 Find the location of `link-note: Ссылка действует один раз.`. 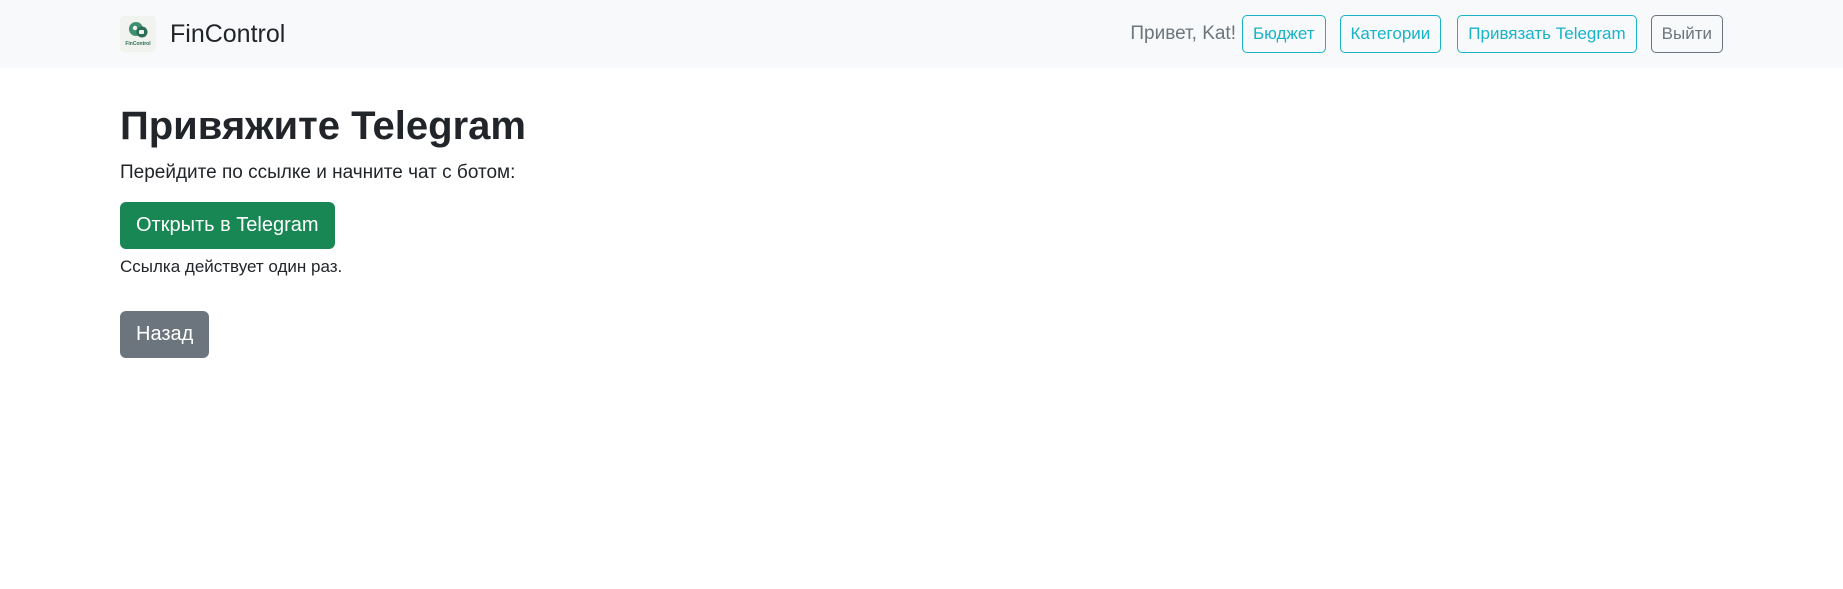

link-note: Ссылка действует один раз. is located at coordinates (231, 266).